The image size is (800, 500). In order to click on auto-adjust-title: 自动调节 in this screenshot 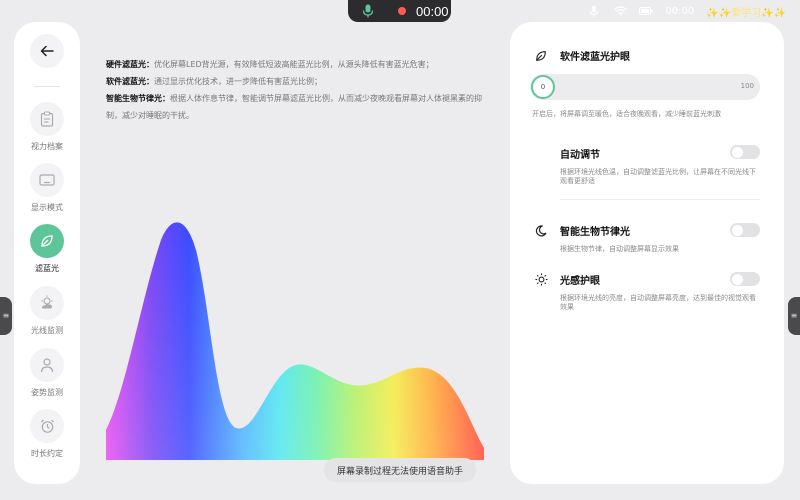, I will do `click(580, 155)`.